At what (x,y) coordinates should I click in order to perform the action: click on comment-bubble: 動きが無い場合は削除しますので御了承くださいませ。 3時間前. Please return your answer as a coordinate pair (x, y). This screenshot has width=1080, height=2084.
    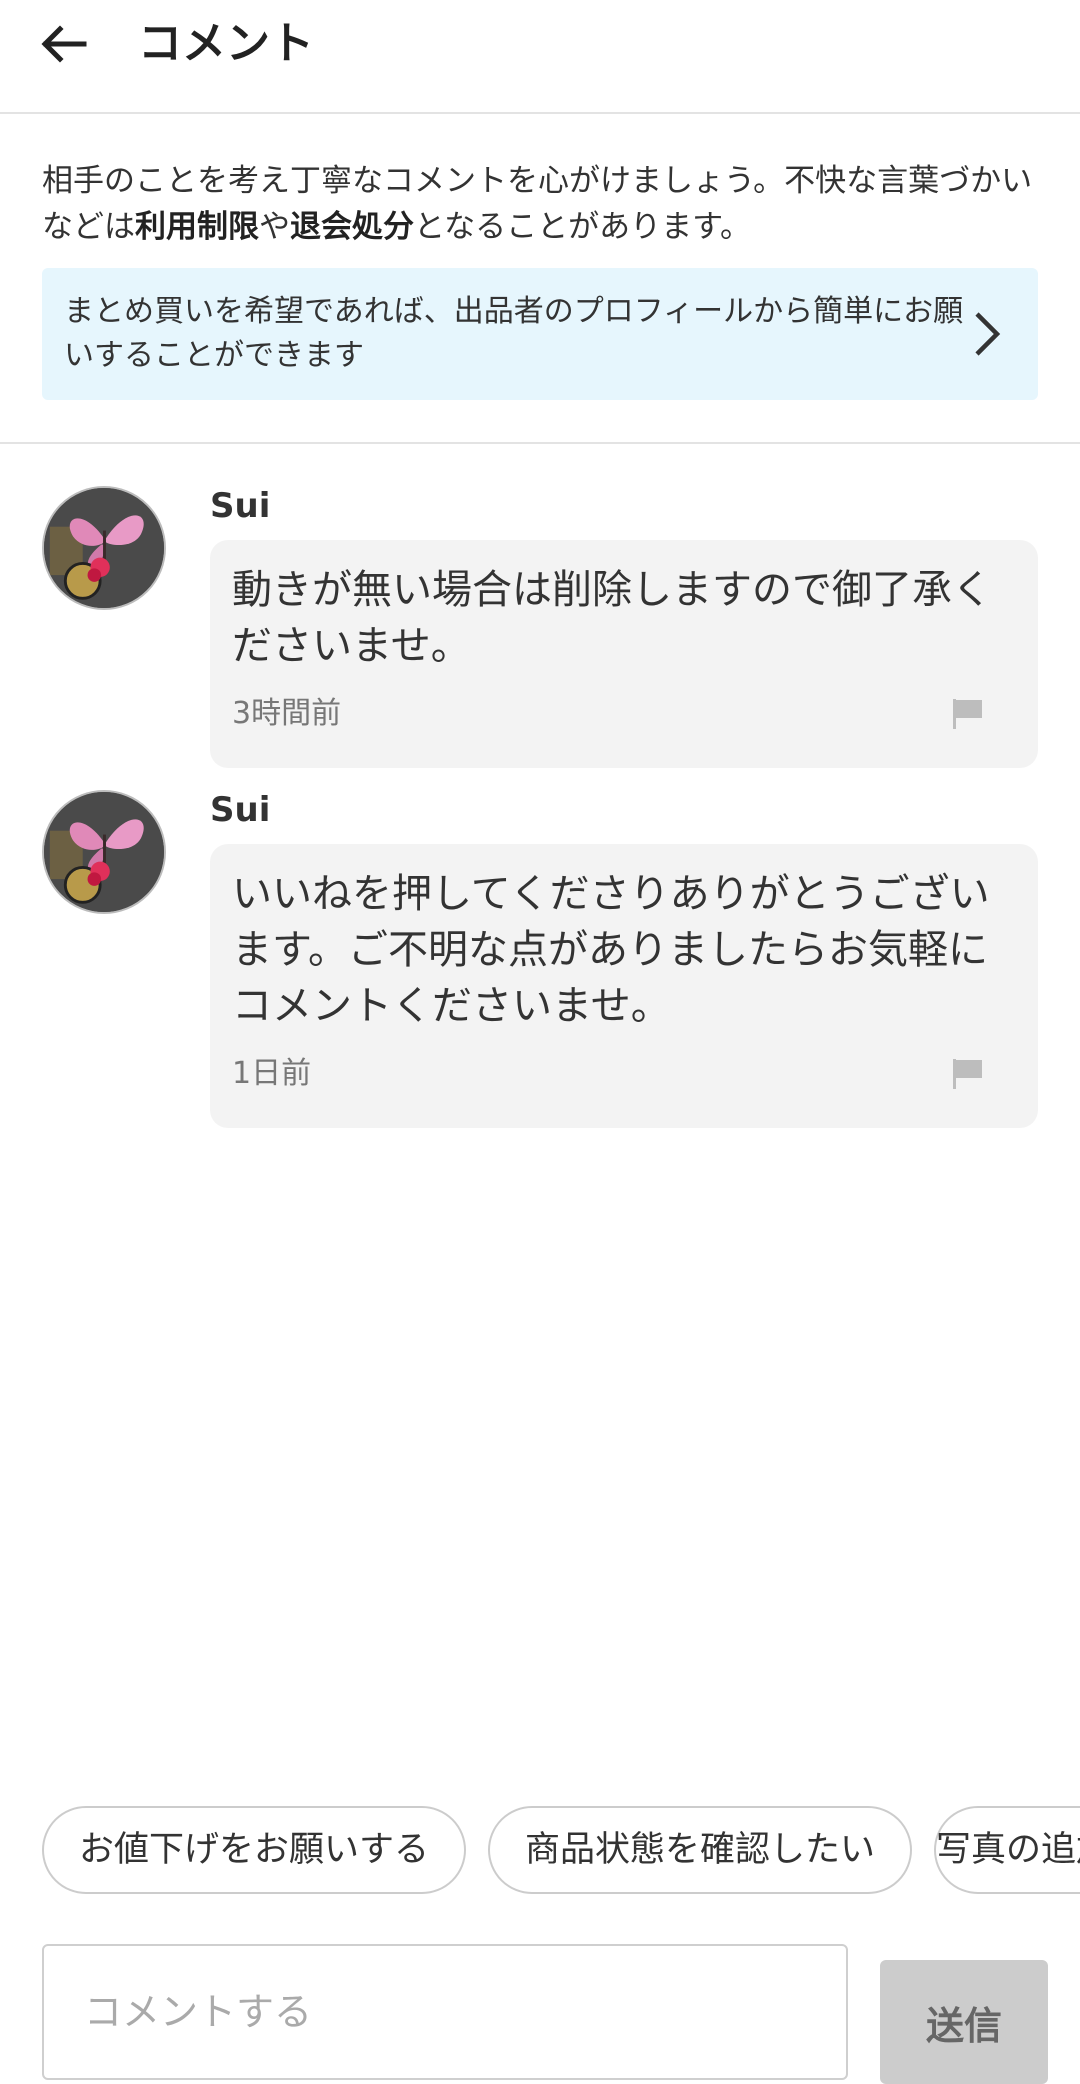
    Looking at the image, I should click on (624, 654).